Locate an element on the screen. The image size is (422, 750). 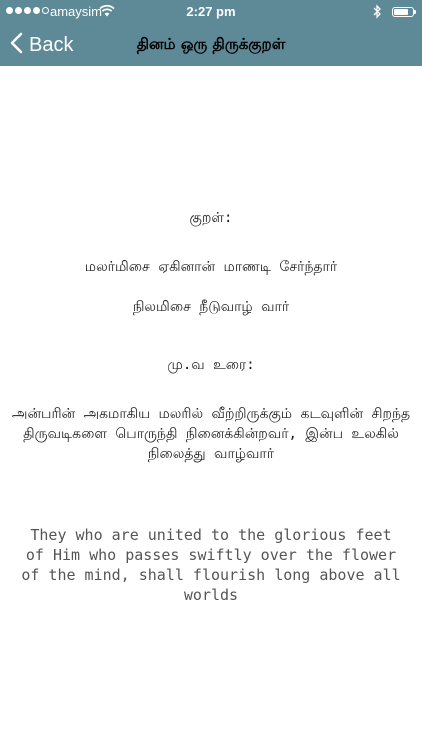
navigation-bar: Back தினம் ஒரு திருக்குறள் is located at coordinates (211, 45).